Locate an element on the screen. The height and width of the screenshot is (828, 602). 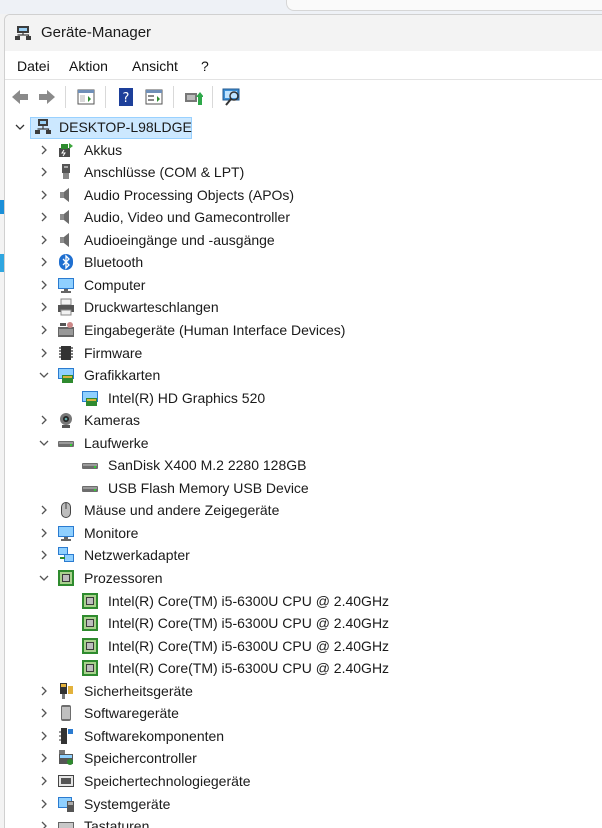
tree-item-label: Prozessoren is located at coordinates (123, 578).